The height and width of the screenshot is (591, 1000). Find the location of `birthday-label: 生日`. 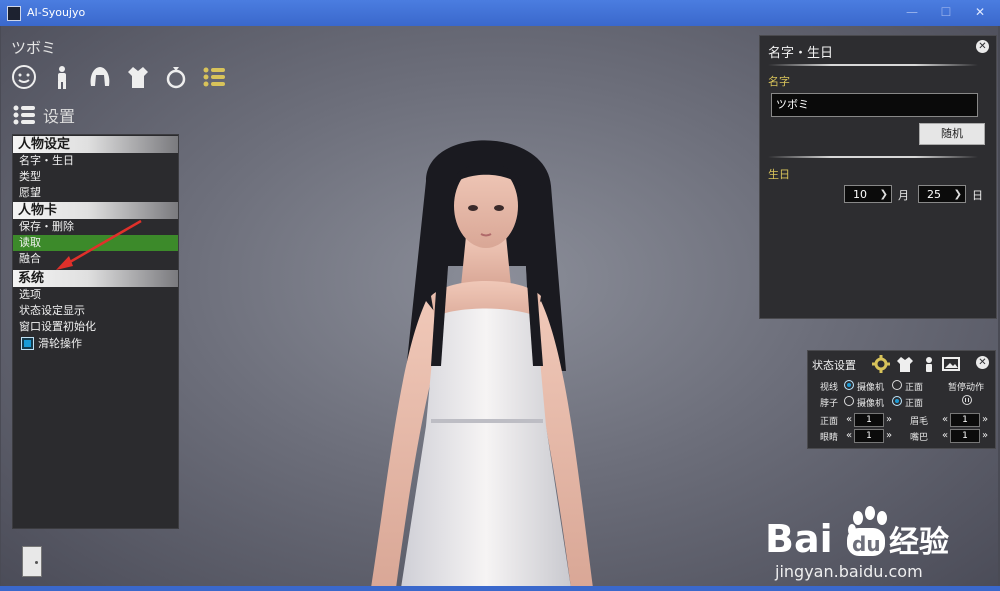

birthday-label: 生日 is located at coordinates (779, 174).